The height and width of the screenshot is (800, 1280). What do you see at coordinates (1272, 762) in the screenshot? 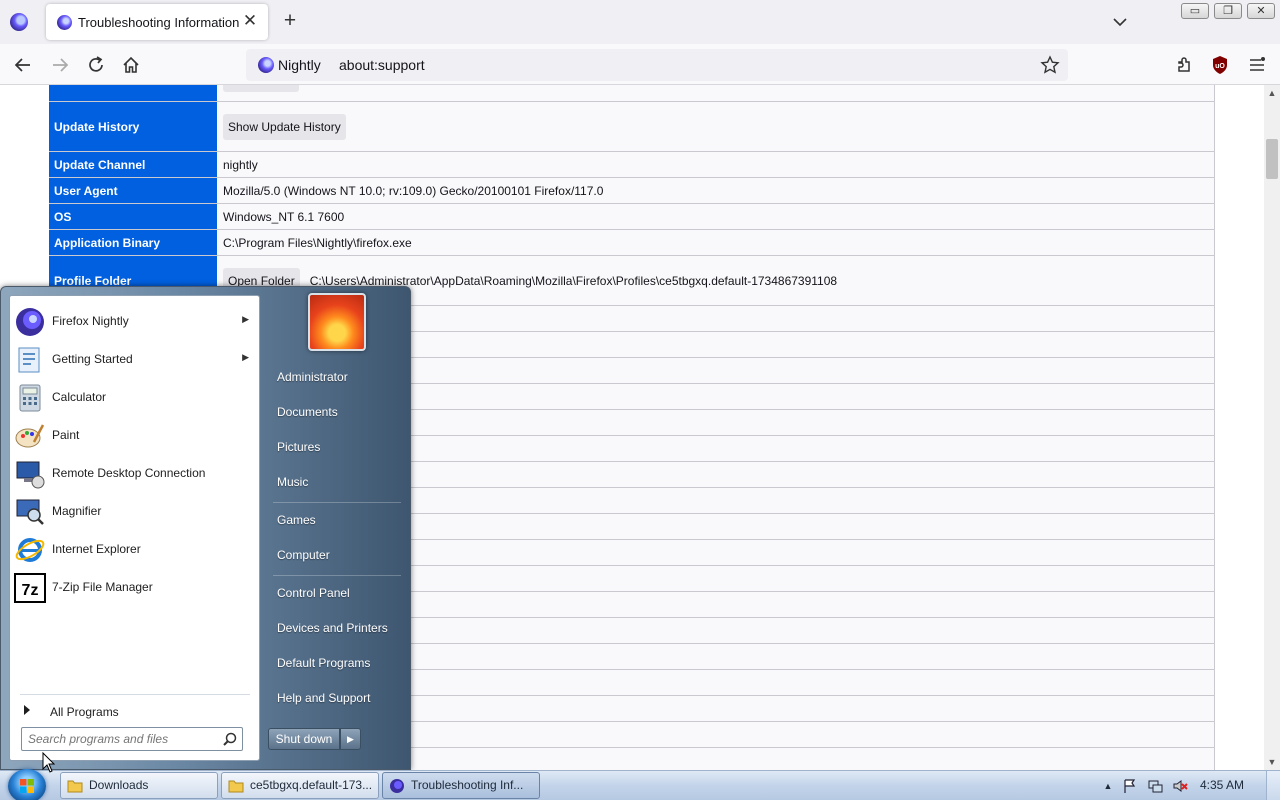
I see `scroll-down-icon: ▼` at bounding box center [1272, 762].